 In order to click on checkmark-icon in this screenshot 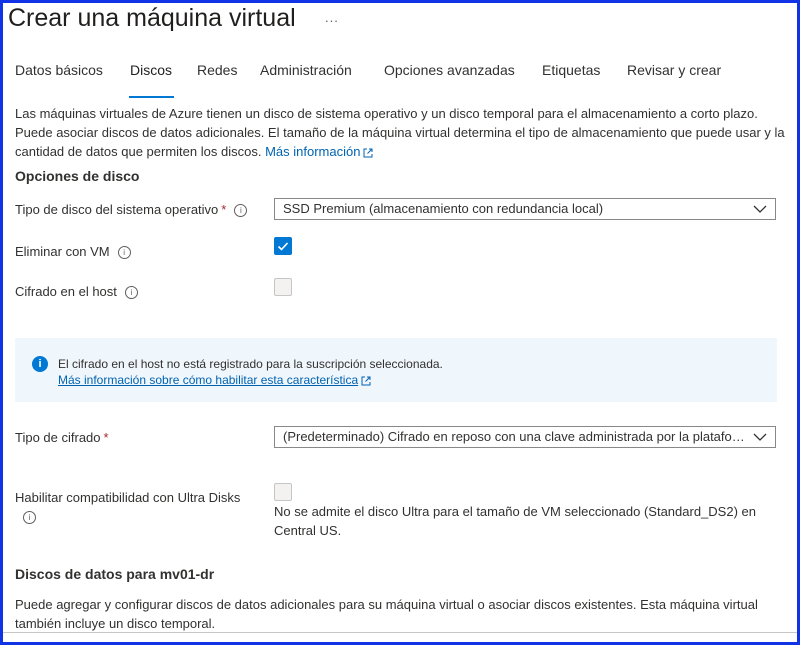, I will do `click(283, 246)`.